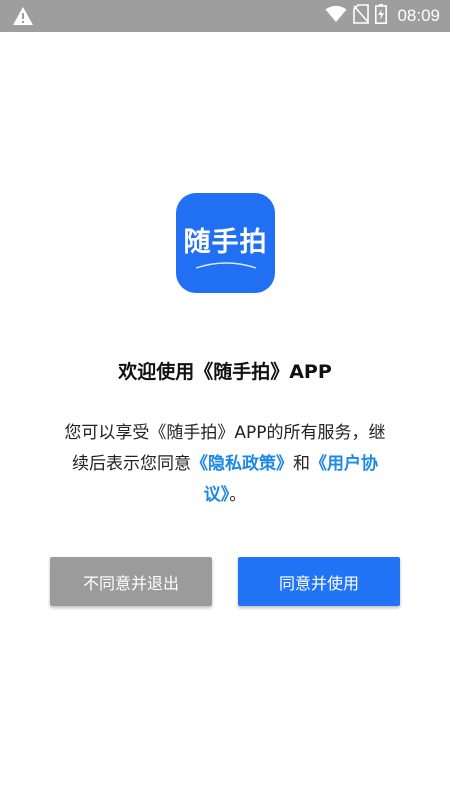 Image resolution: width=450 pixels, height=800 pixels. I want to click on battery-charging-icon, so click(381, 16).